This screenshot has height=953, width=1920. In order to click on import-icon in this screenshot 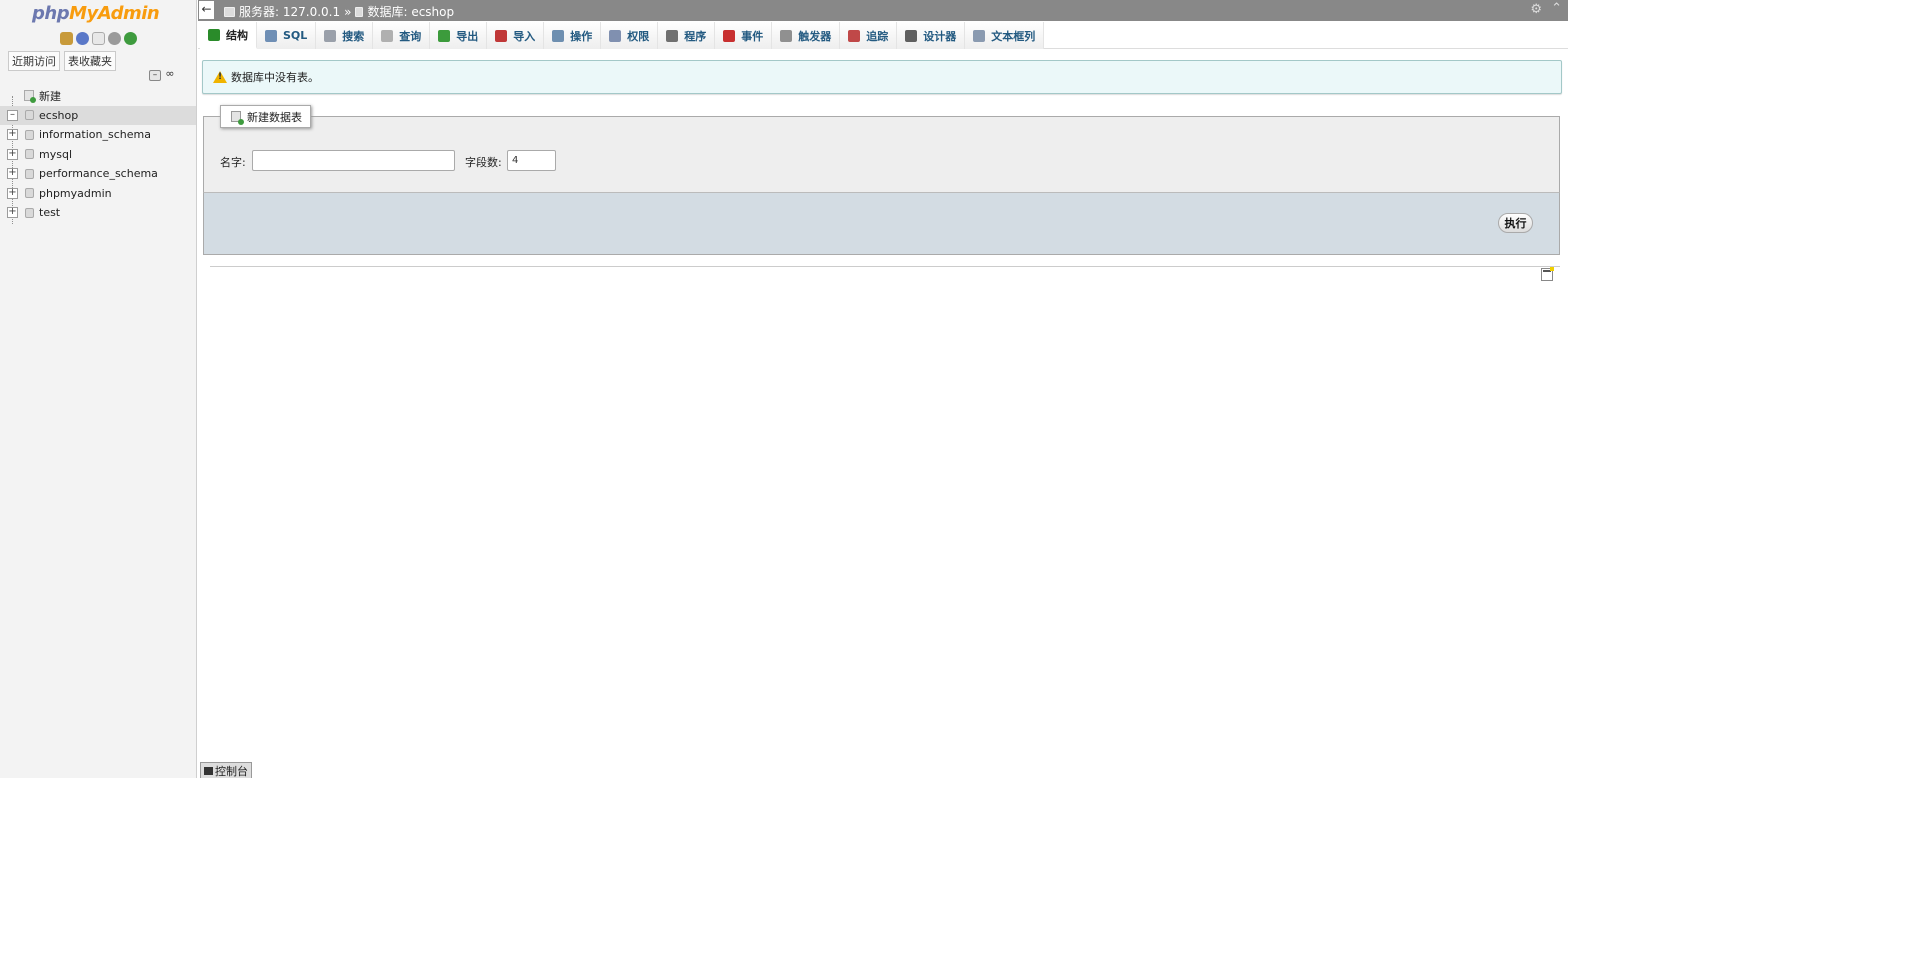, I will do `click(501, 35)`.